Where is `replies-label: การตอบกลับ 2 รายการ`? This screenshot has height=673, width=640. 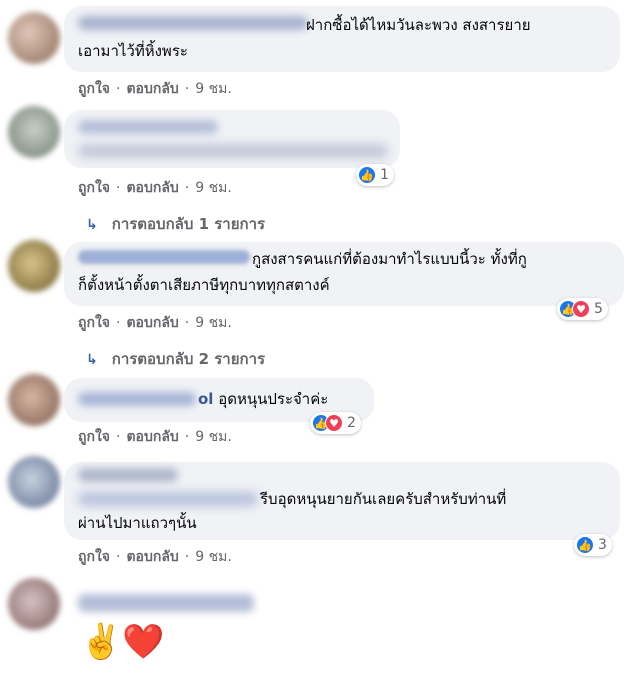
replies-label: การตอบกลับ 2 รายการ is located at coordinates (188, 359).